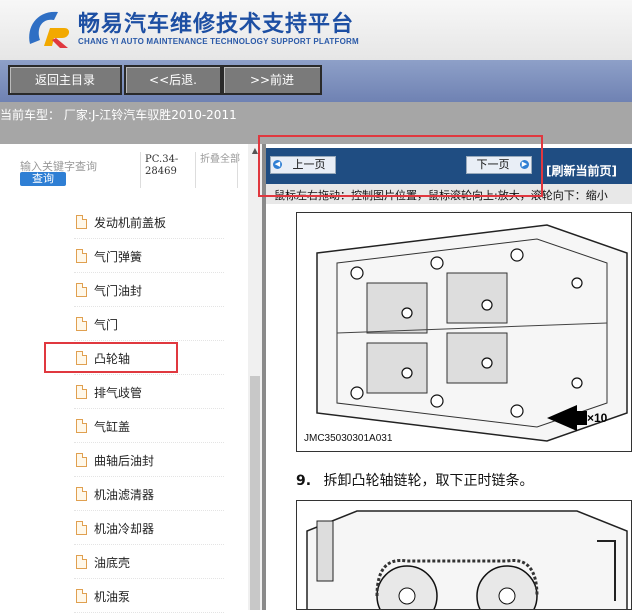  Describe the element at coordinates (149, 256) in the screenshot. I see `tree-item: 气门弹簧` at that location.